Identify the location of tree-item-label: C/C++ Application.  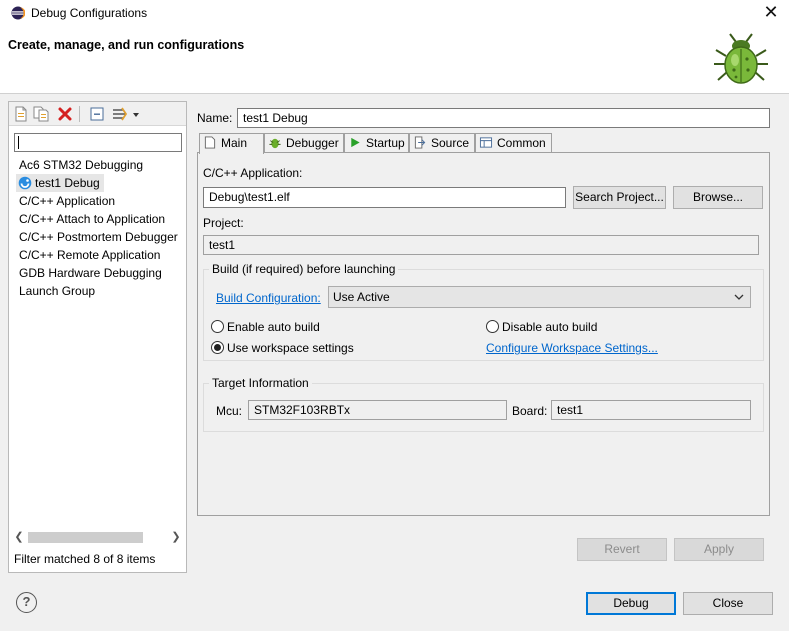
(67, 201).